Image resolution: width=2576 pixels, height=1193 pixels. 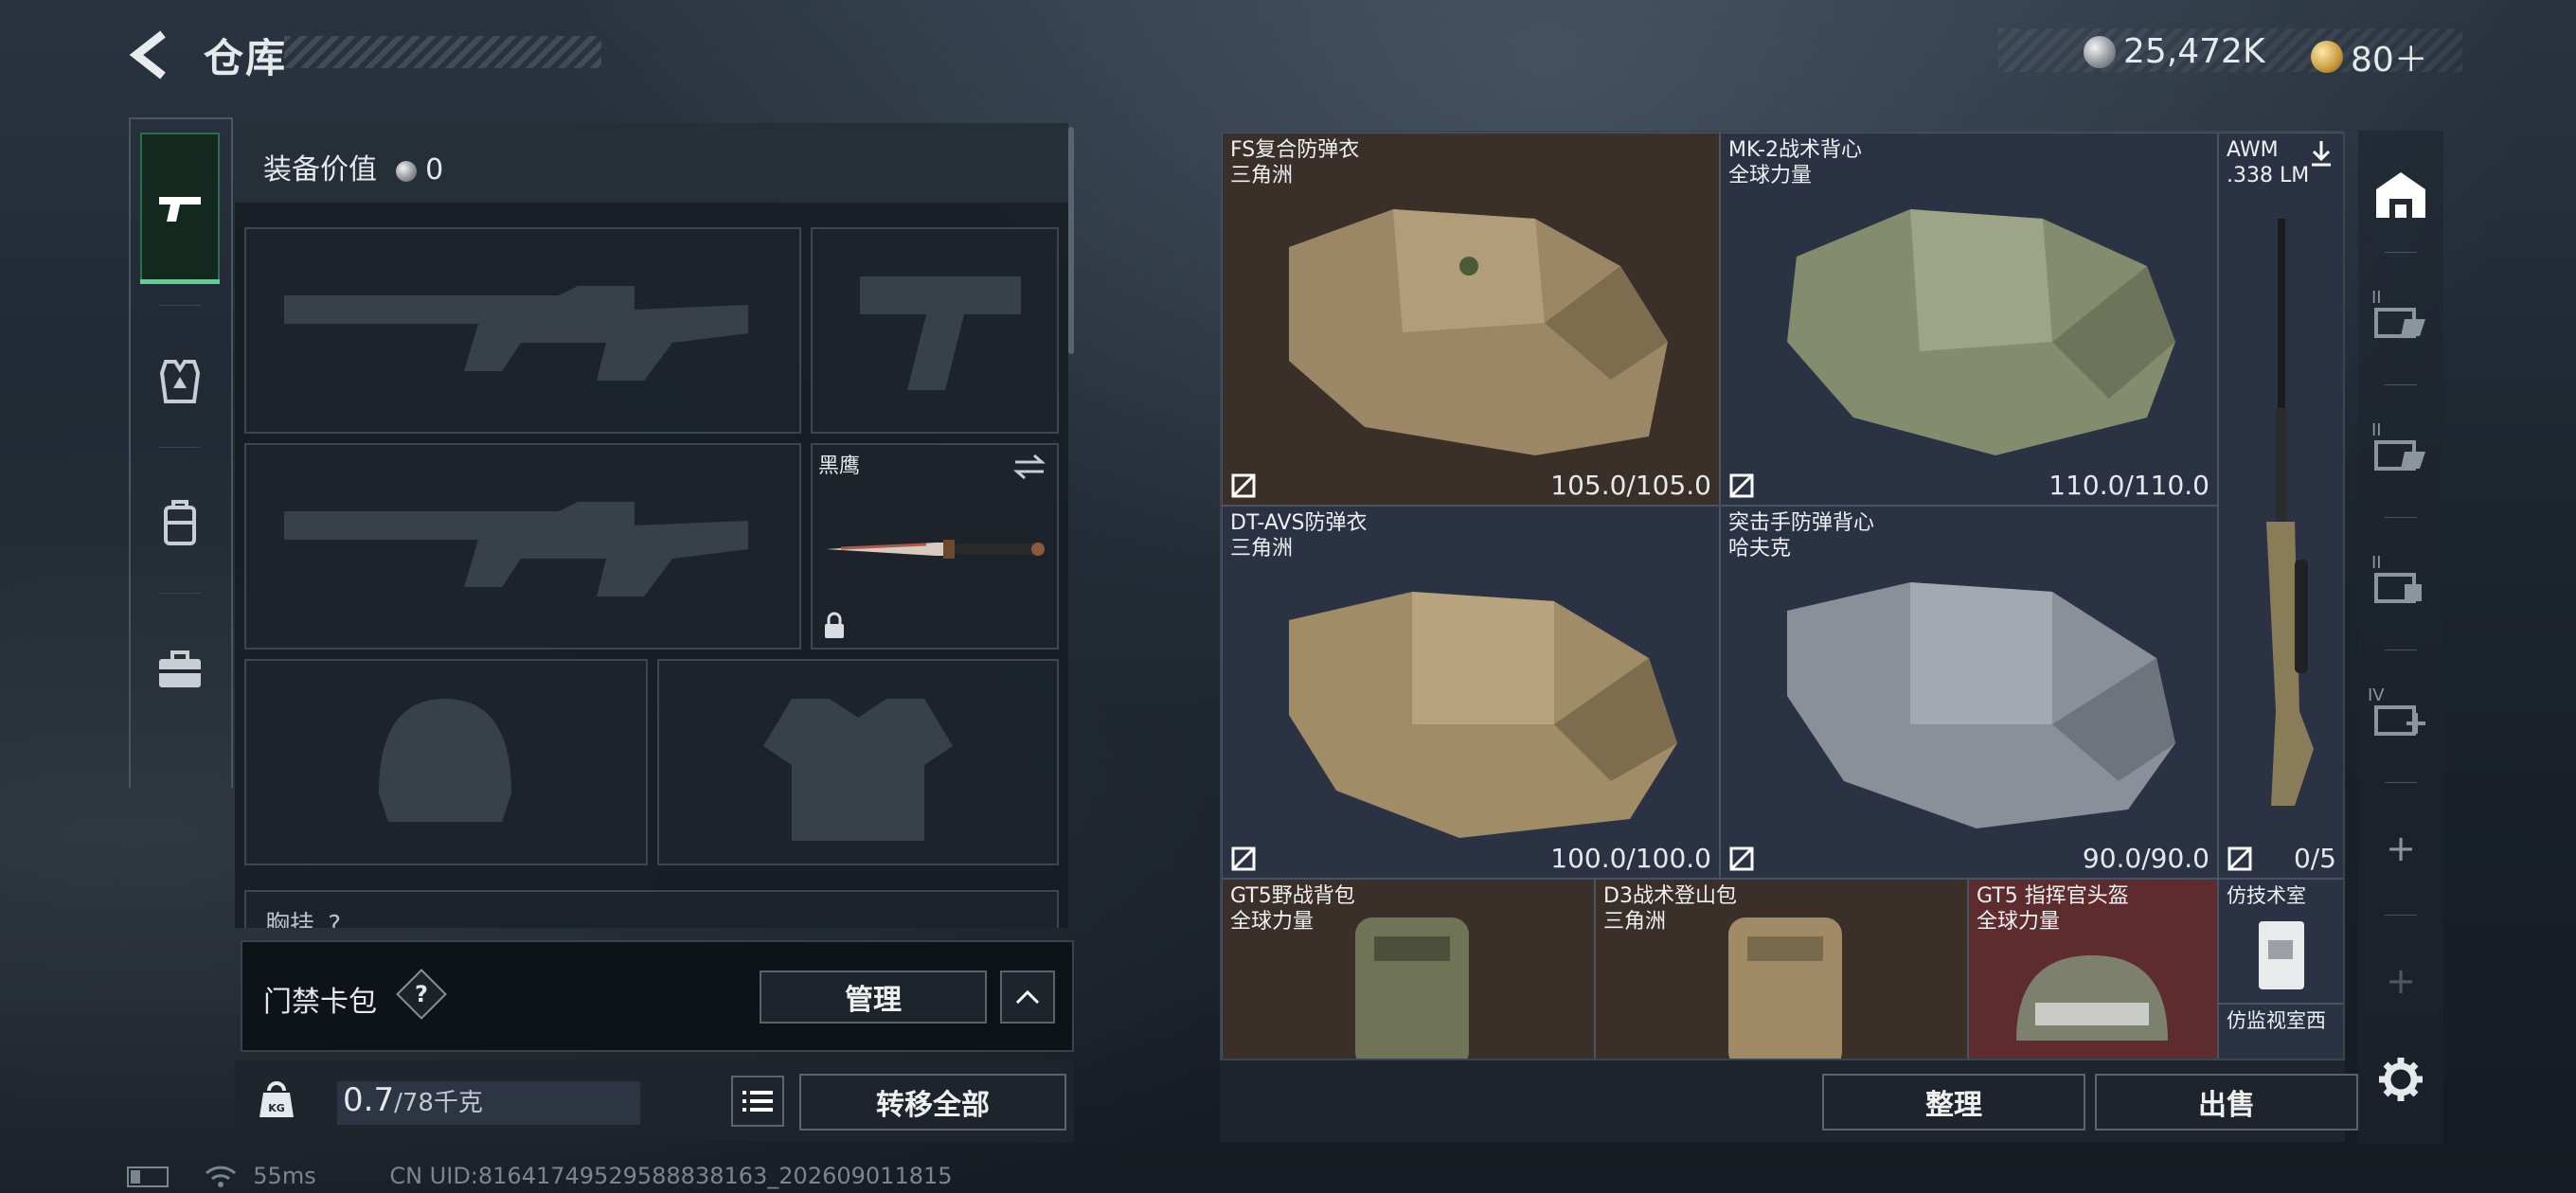 I want to click on manage-button: 管理, so click(x=873, y=997).